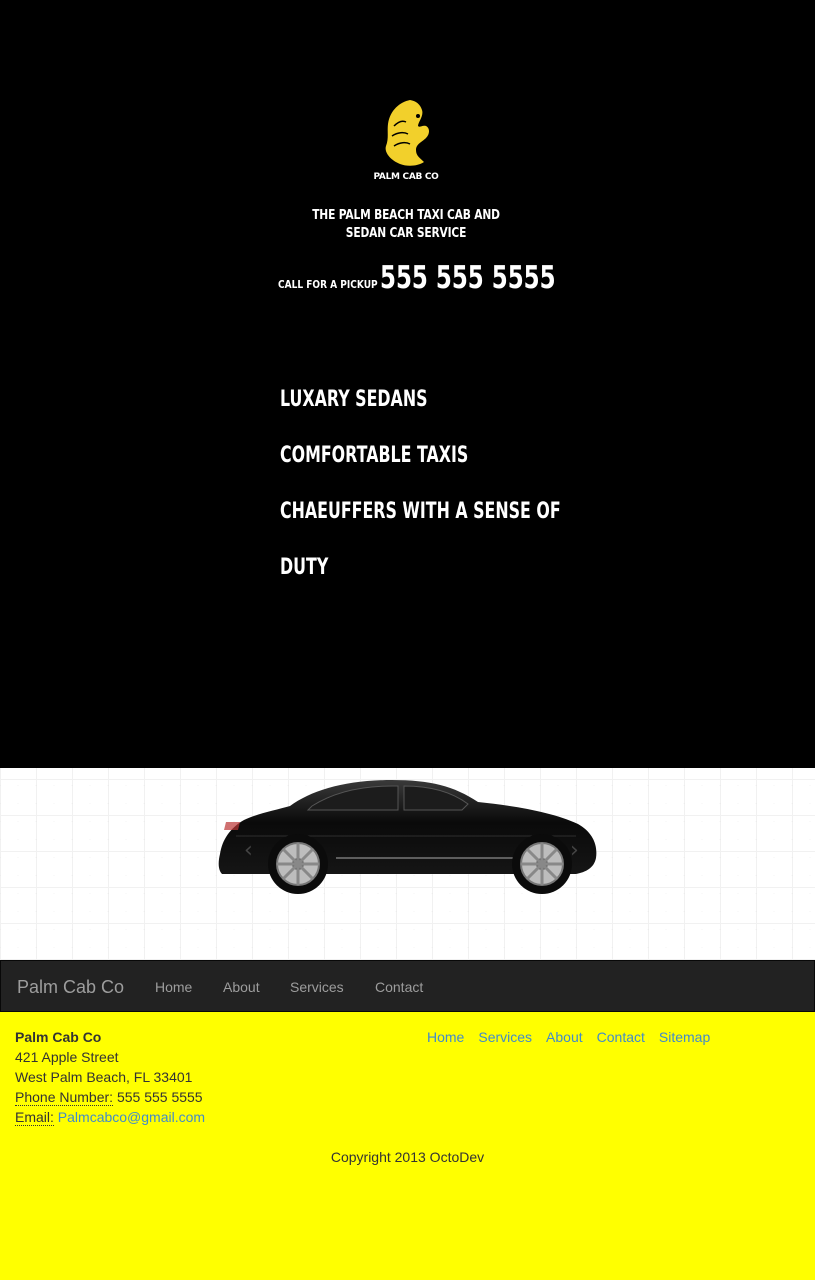  Describe the element at coordinates (58, 1037) in the screenshot. I see `company-name: Palm Cab Co` at that location.